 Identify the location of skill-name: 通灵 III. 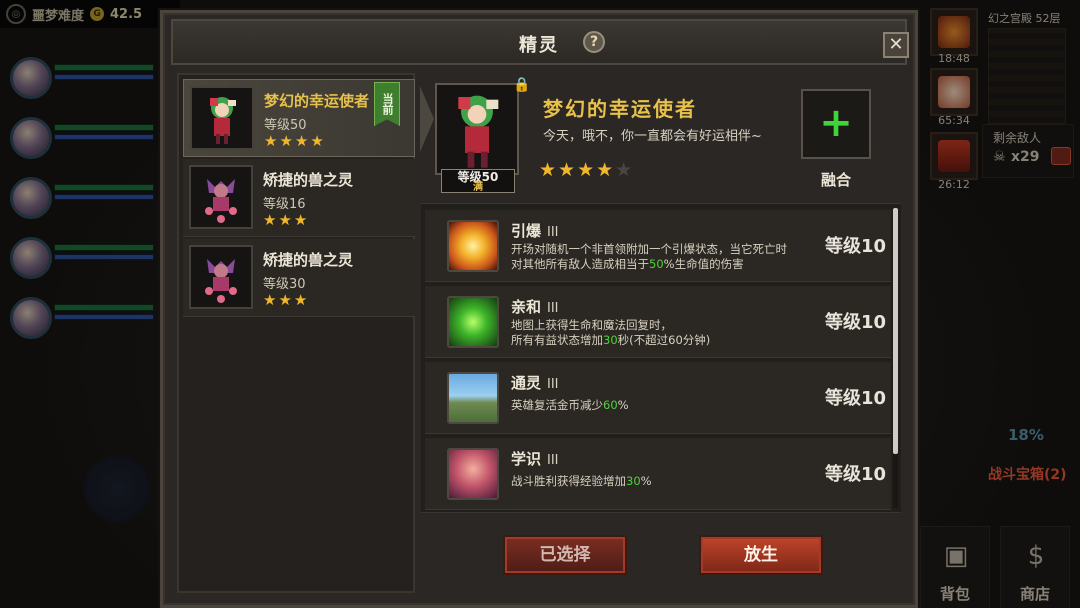
(535, 383).